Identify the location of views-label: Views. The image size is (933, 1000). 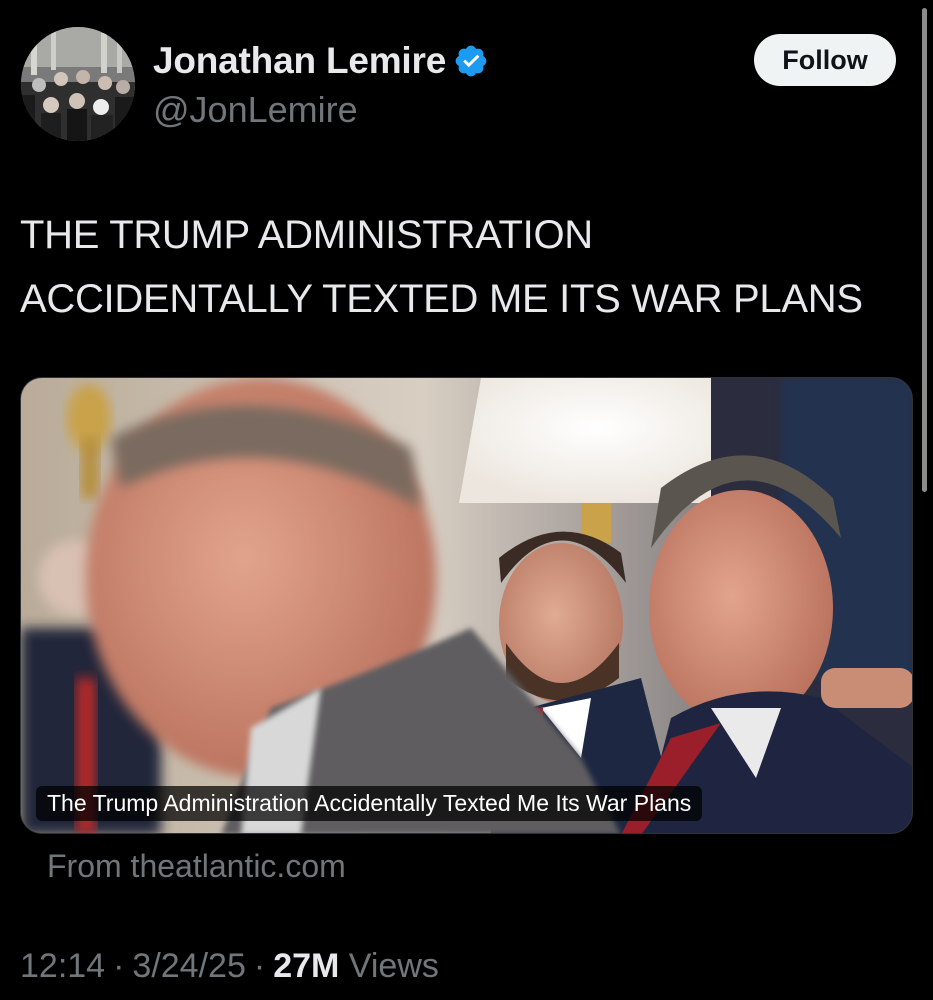
(393, 966).